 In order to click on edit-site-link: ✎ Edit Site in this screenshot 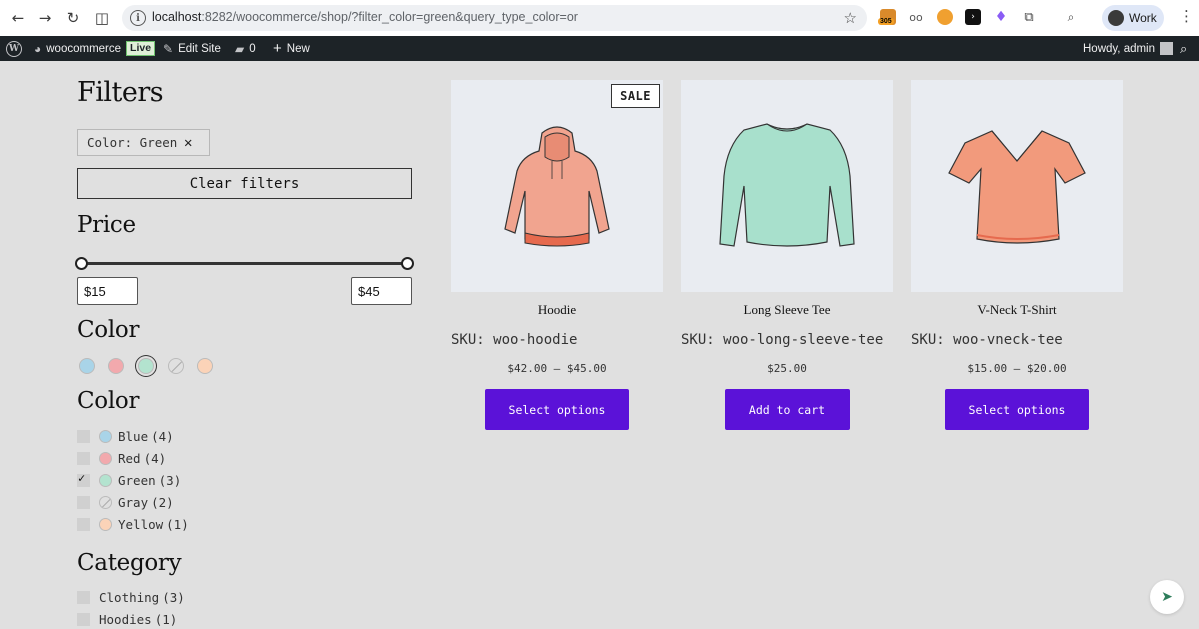, I will do `click(192, 48)`.